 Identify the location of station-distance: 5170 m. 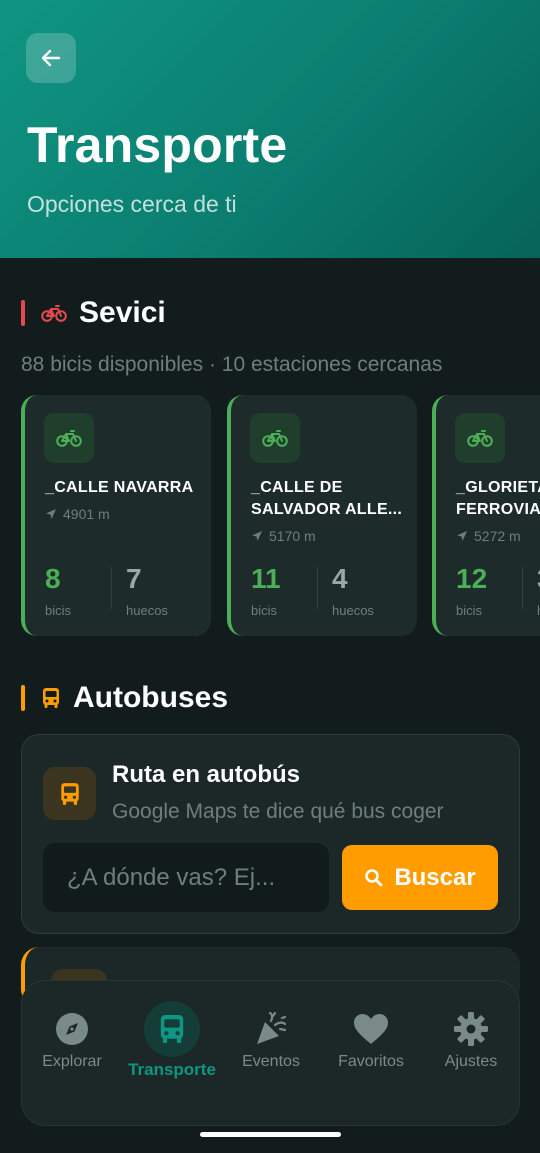
(283, 536).